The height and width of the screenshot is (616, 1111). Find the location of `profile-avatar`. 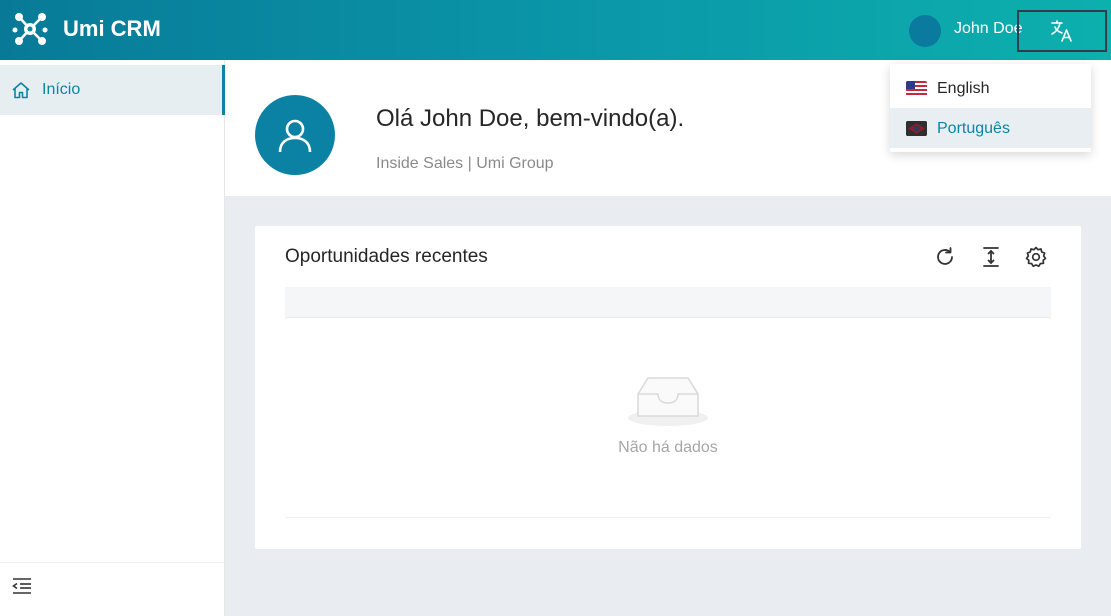

profile-avatar is located at coordinates (295, 135).